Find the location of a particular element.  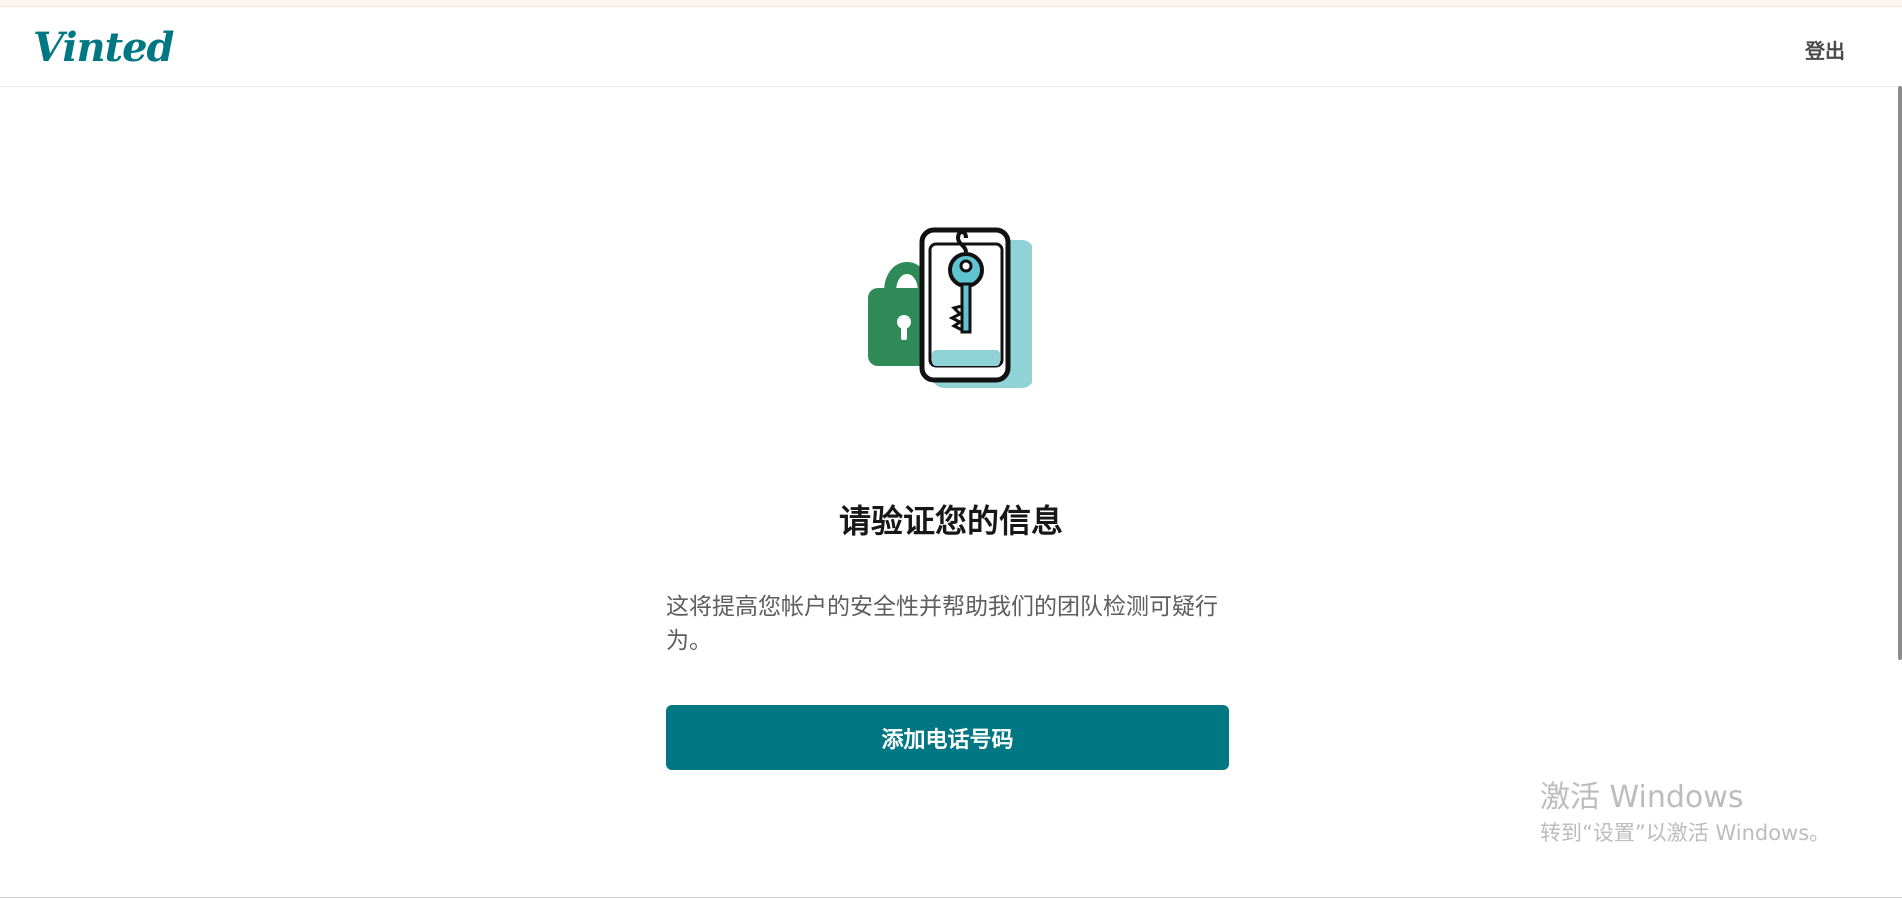

page-scrollbar is located at coordinates (1900, 373).